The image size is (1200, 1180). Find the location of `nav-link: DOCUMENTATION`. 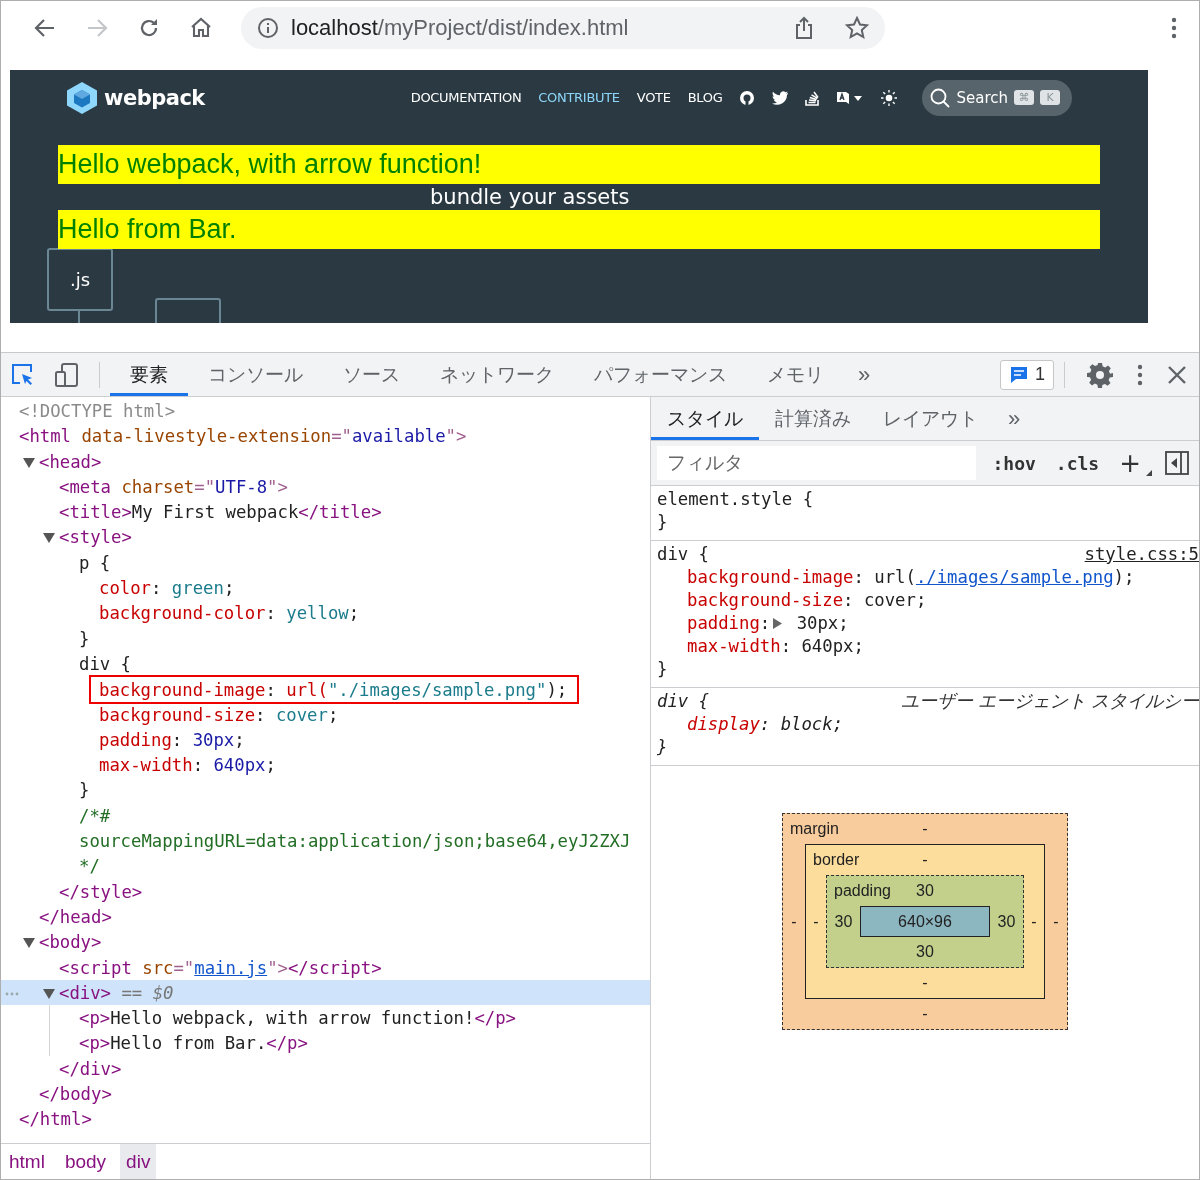

nav-link: DOCUMENTATION is located at coordinates (466, 97).